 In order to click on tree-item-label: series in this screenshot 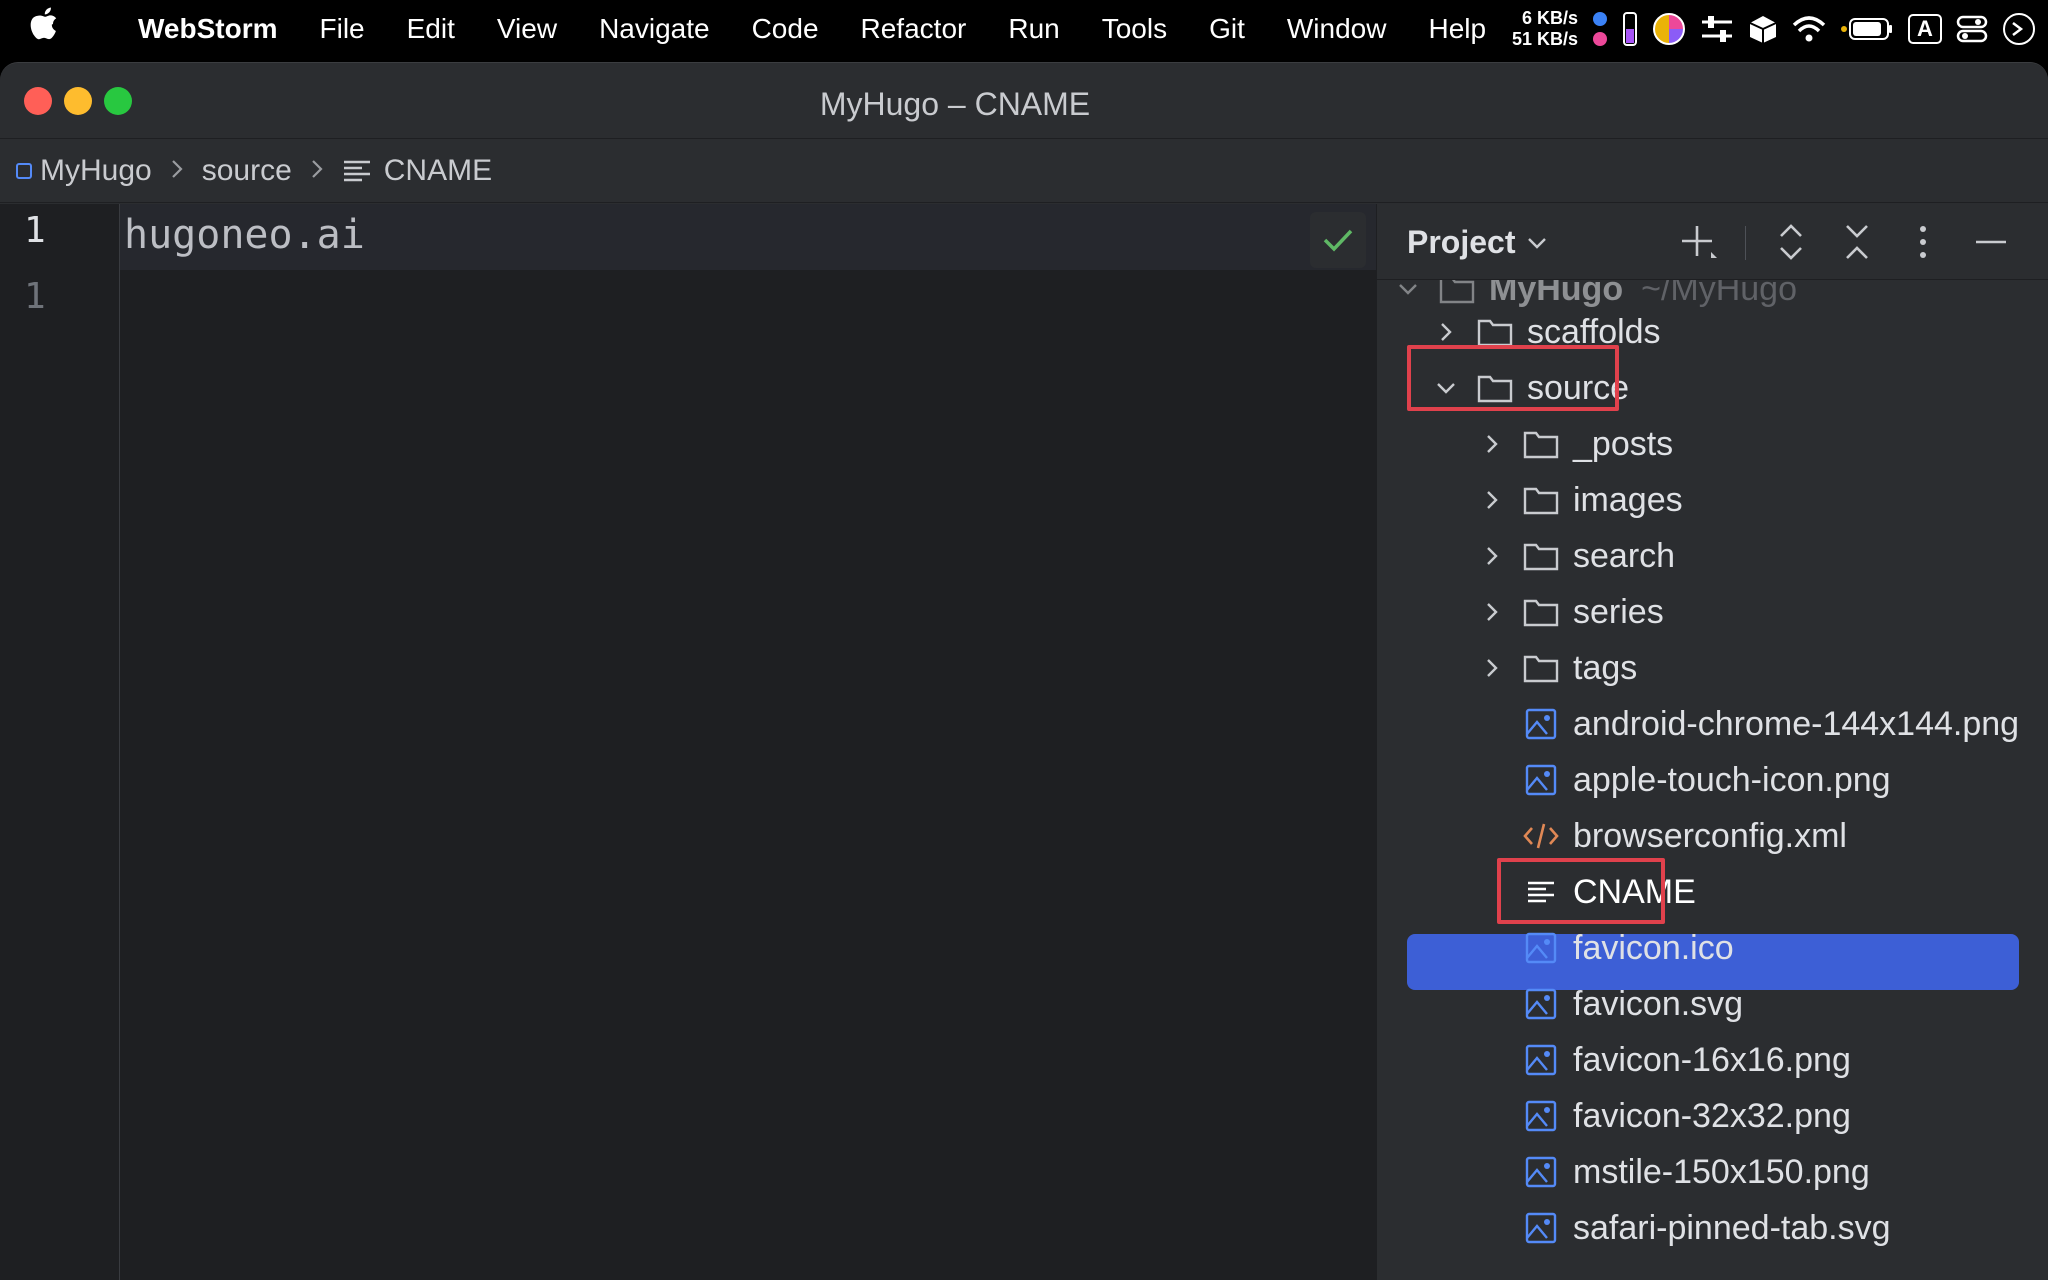, I will do `click(1618, 611)`.